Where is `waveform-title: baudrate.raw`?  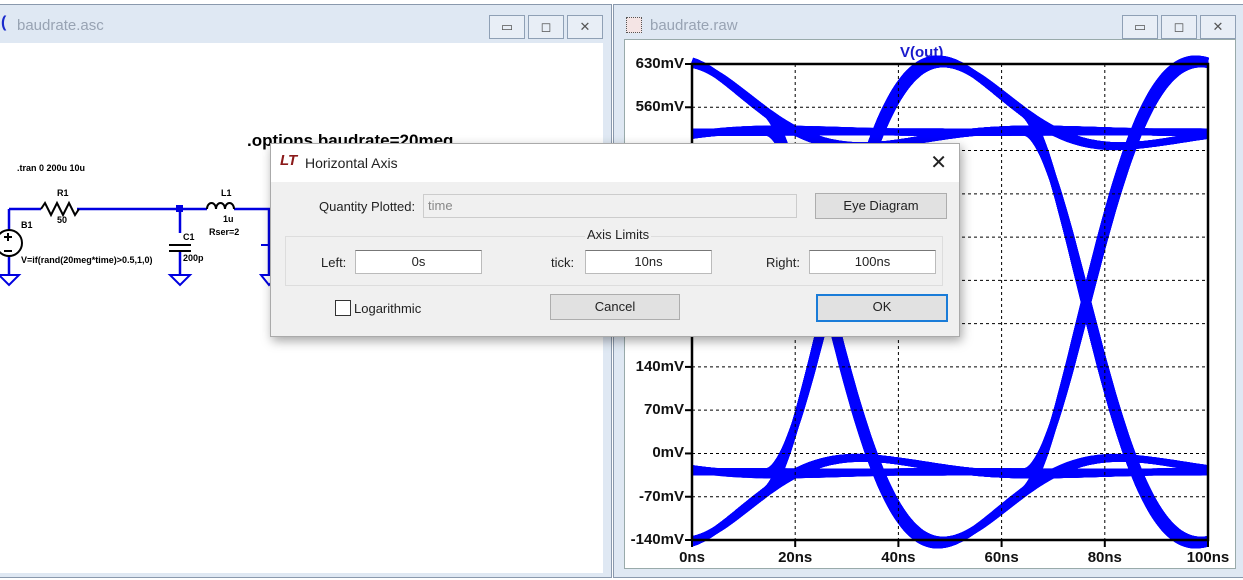 waveform-title: baudrate.raw is located at coordinates (694, 25).